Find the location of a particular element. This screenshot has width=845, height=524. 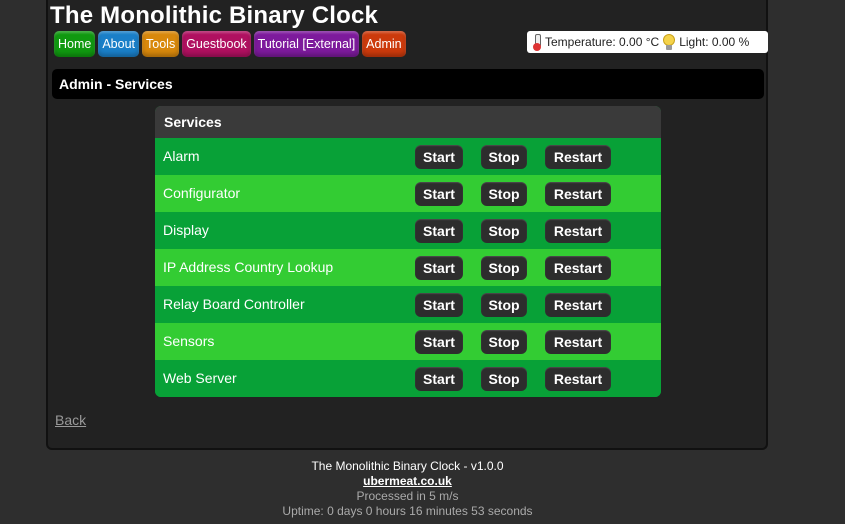

nav-about-button: About is located at coordinates (119, 44).